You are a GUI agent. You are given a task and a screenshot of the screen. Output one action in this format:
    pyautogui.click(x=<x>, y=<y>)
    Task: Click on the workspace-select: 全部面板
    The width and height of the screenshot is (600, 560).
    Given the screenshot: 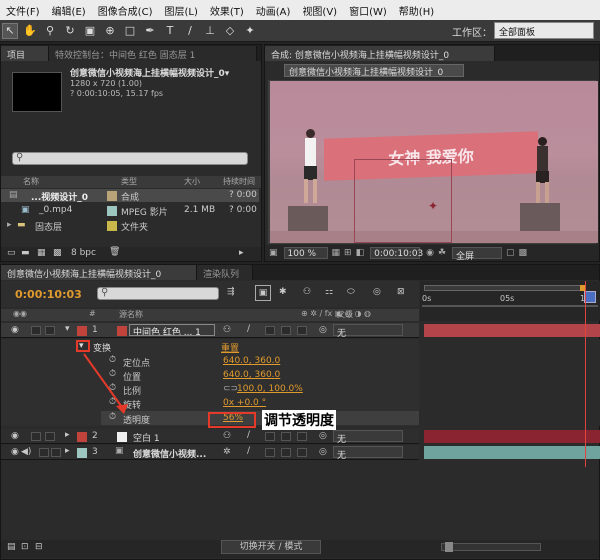 What is the action you would take?
    pyautogui.click(x=544, y=30)
    